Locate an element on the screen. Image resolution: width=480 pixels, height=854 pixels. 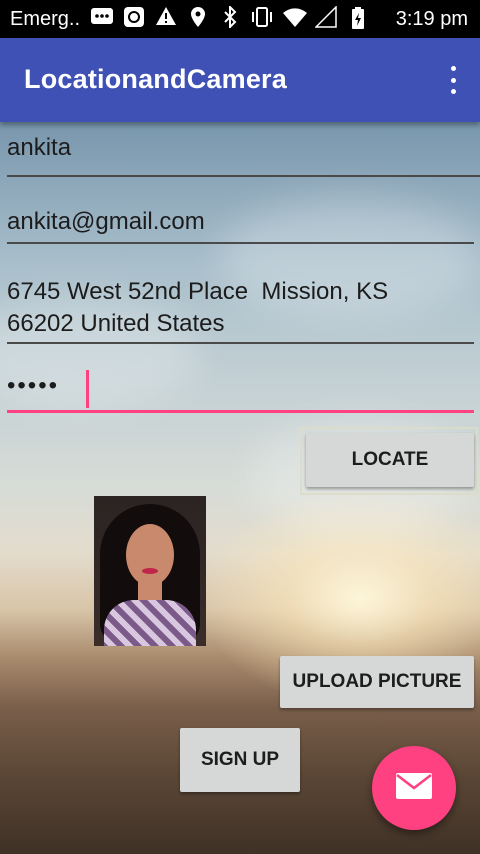
sync-icon is located at coordinates (134, 18).